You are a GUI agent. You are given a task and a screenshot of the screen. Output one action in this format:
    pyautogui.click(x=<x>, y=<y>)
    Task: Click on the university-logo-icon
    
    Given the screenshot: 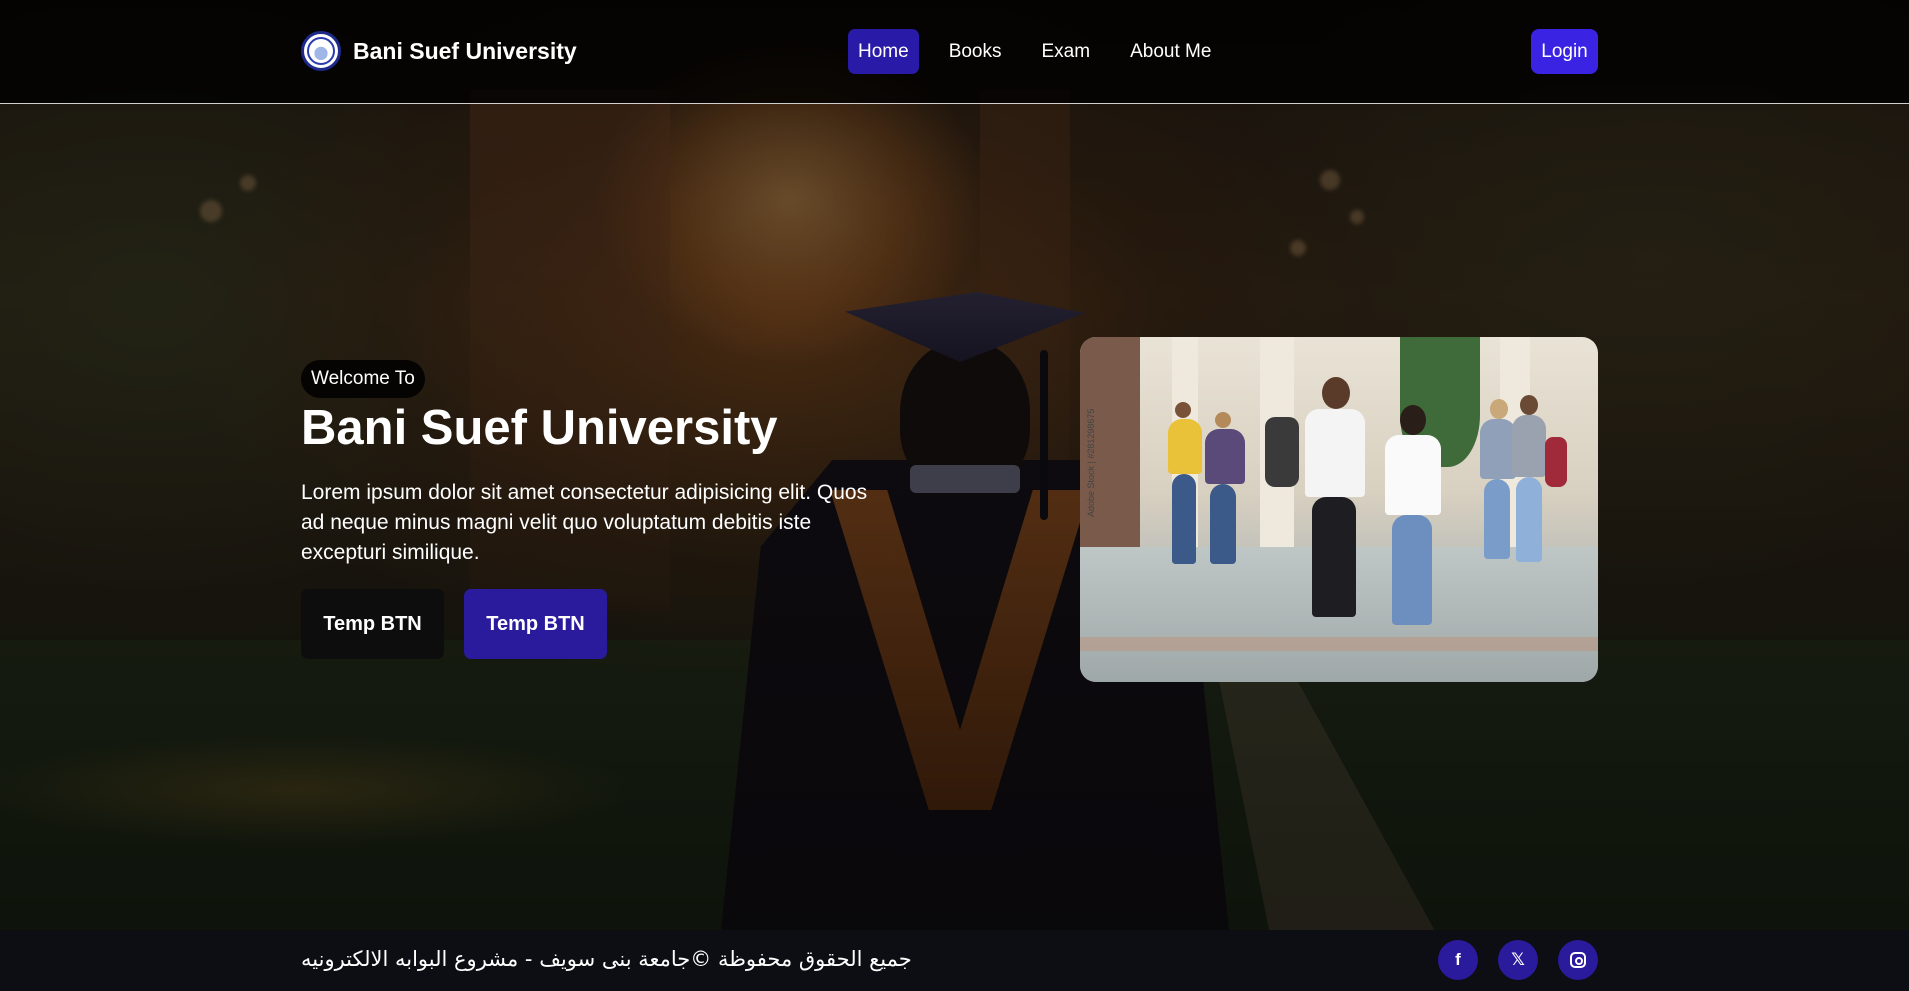 What is the action you would take?
    pyautogui.click(x=321, y=51)
    